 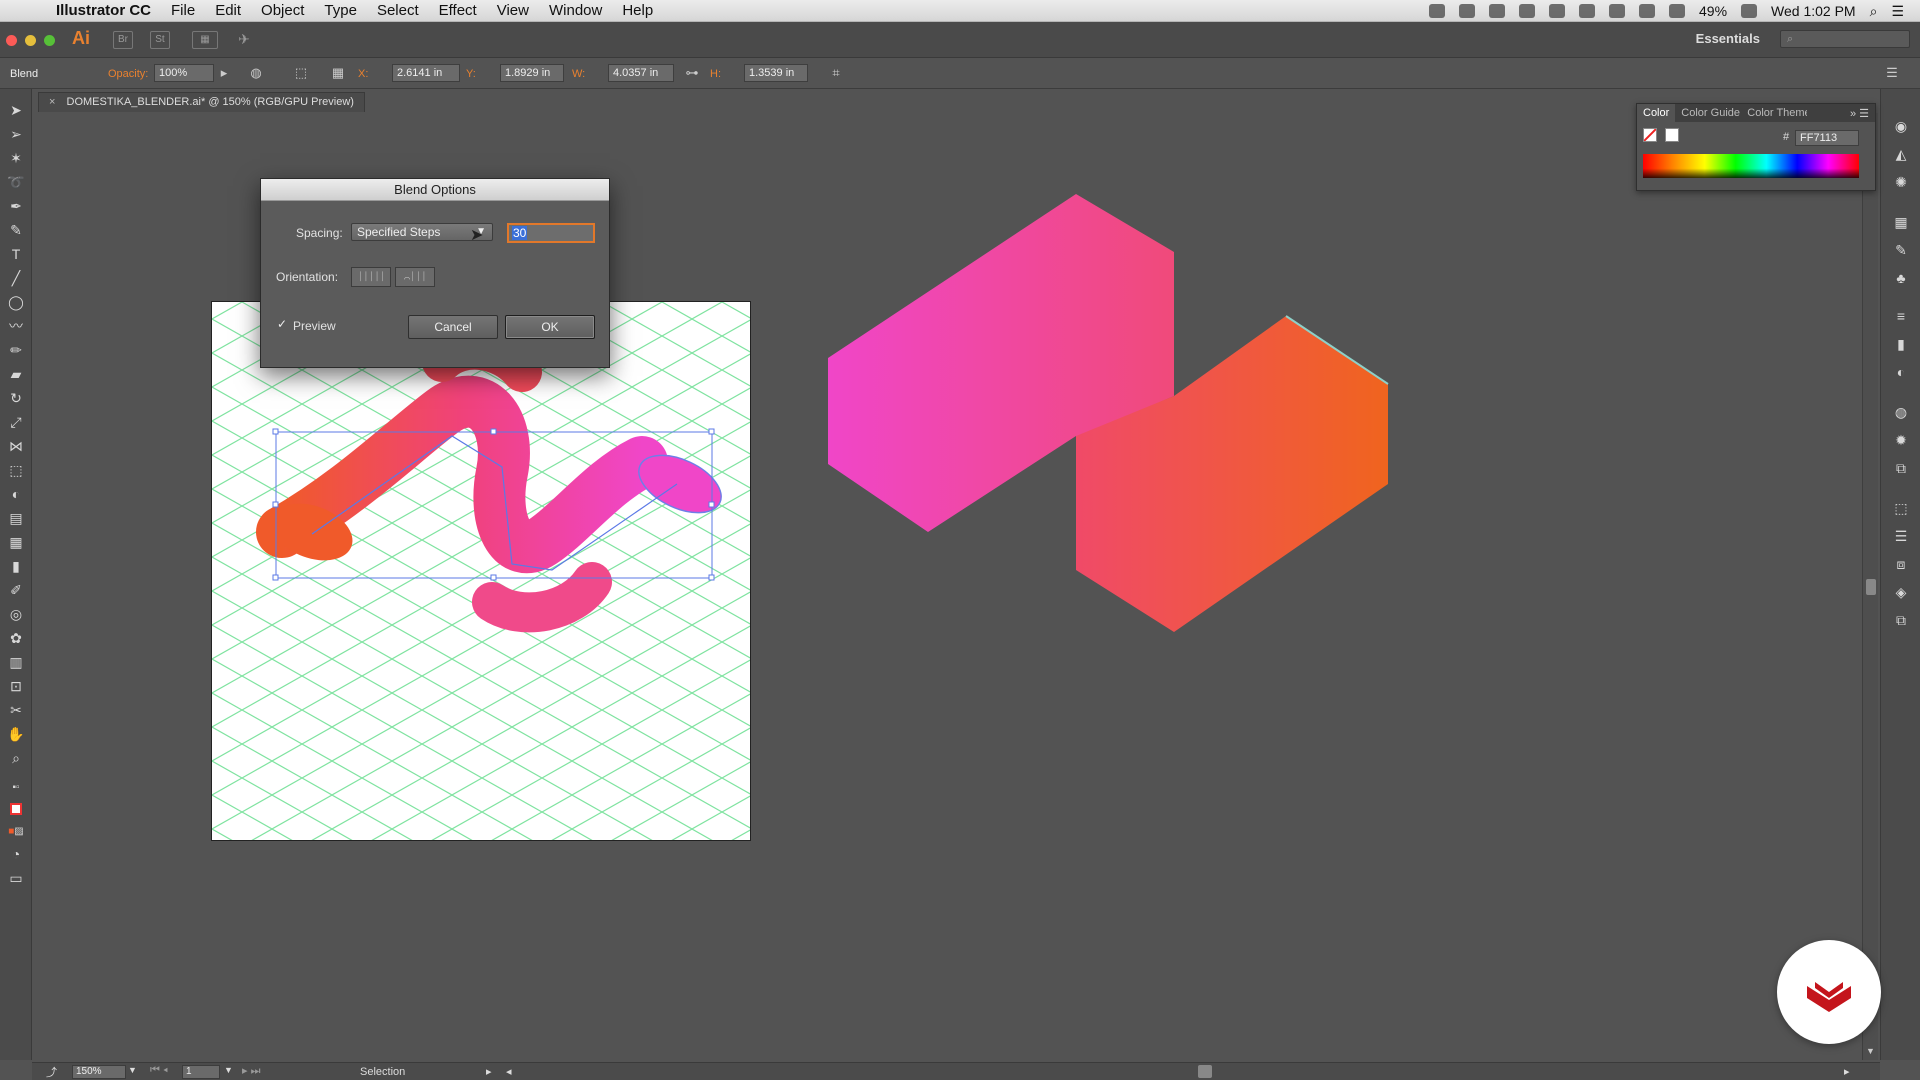 What do you see at coordinates (575, 10) in the screenshot?
I see `menu-window: Window` at bounding box center [575, 10].